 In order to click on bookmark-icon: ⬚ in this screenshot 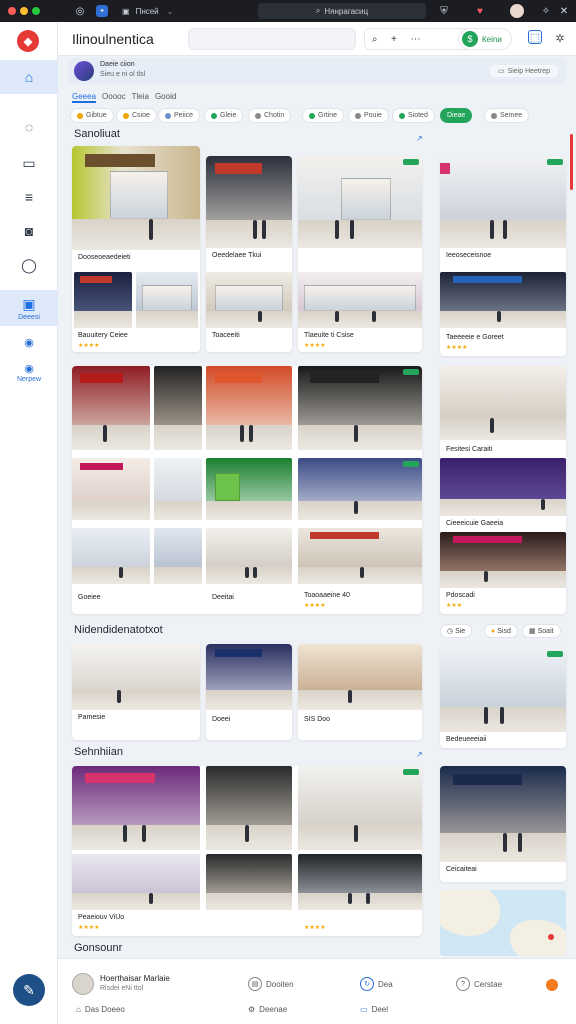, I will do `click(535, 37)`.